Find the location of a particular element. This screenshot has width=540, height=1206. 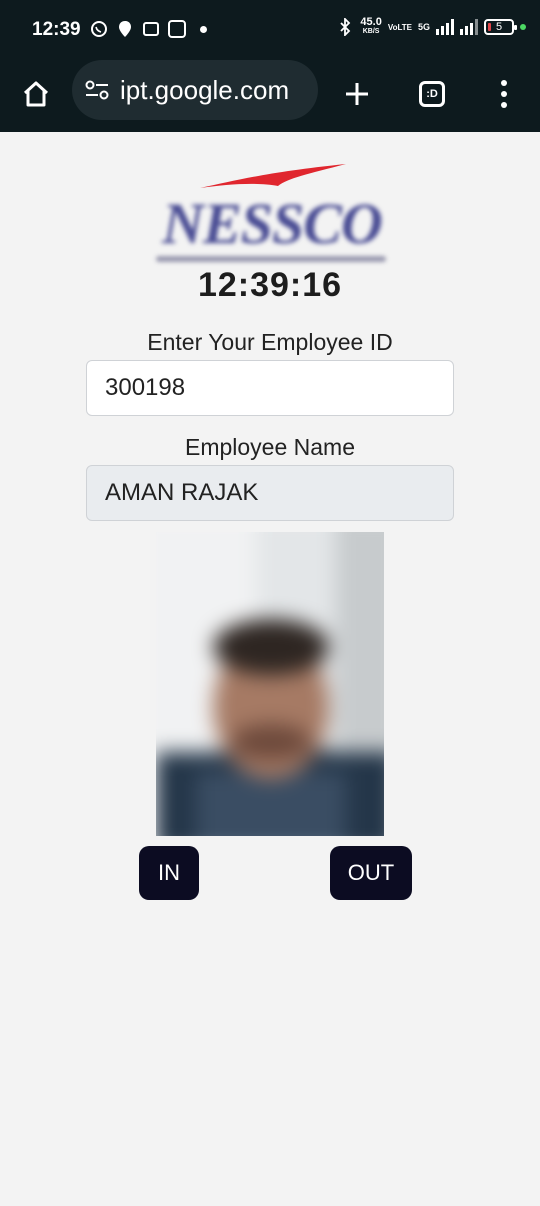

clock-out-button: OUT is located at coordinates (371, 873).